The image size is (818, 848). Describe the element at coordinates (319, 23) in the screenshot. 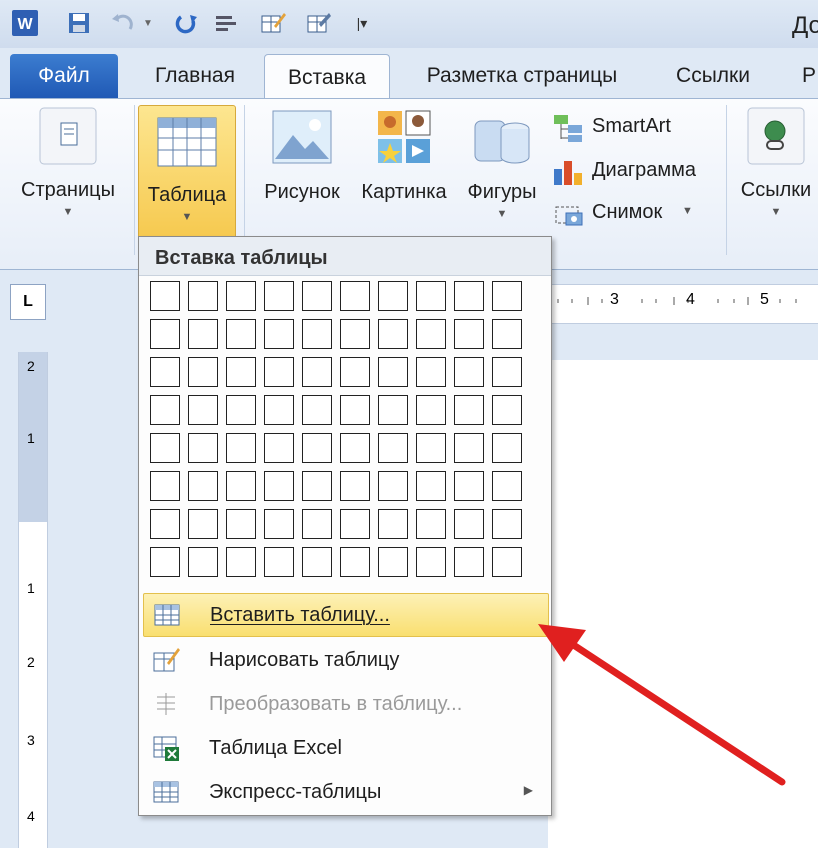

I see `table-edit-qat-icon` at that location.